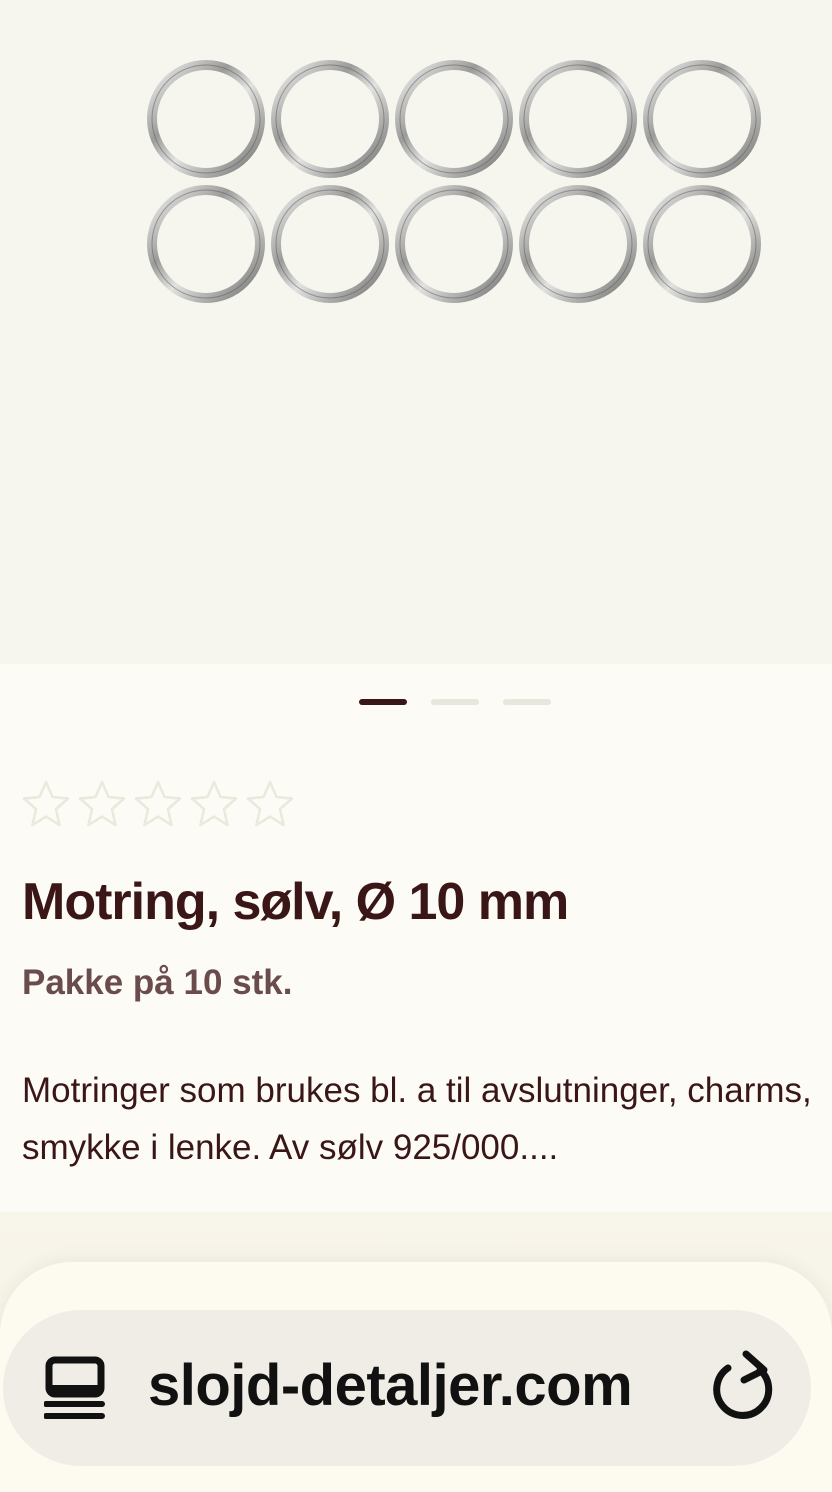  Describe the element at coordinates (75, 1388) in the screenshot. I see `tabs-icon` at that location.